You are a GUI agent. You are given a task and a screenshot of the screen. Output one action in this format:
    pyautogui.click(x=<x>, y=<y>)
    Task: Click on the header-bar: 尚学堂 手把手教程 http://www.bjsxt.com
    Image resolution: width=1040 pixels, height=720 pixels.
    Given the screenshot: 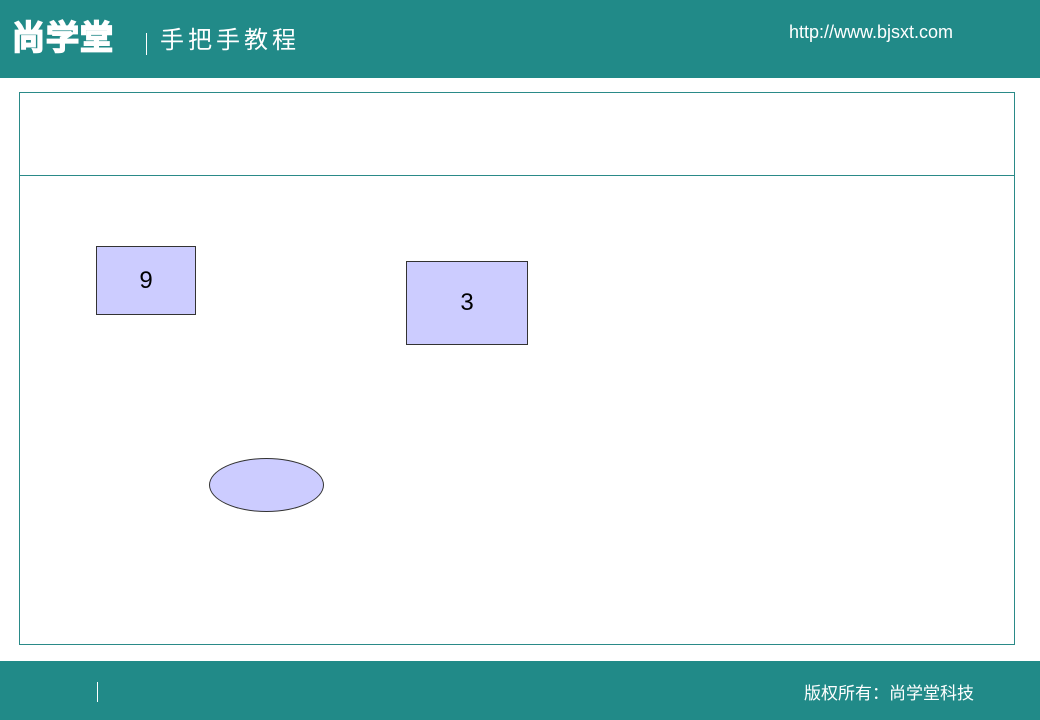 What is the action you would take?
    pyautogui.click(x=520, y=39)
    